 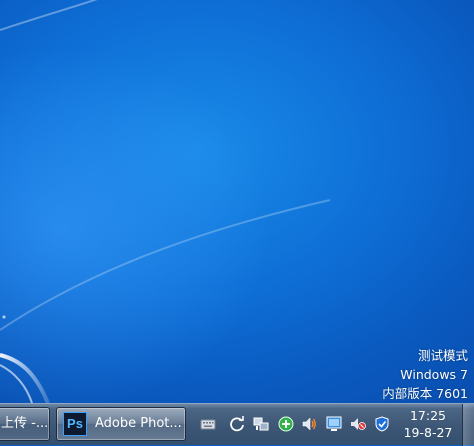 I want to click on show-desktop-button, so click(x=468, y=425).